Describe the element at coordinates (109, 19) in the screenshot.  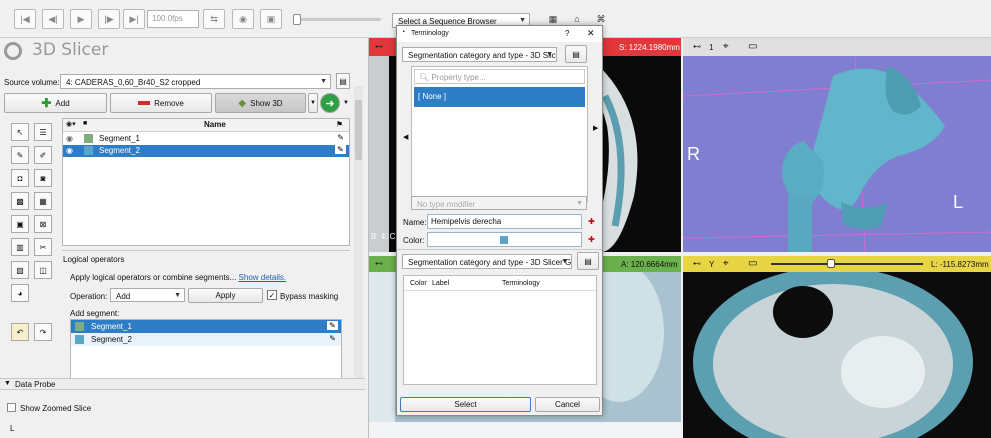
I see `next-frame-icon: |▶` at that location.